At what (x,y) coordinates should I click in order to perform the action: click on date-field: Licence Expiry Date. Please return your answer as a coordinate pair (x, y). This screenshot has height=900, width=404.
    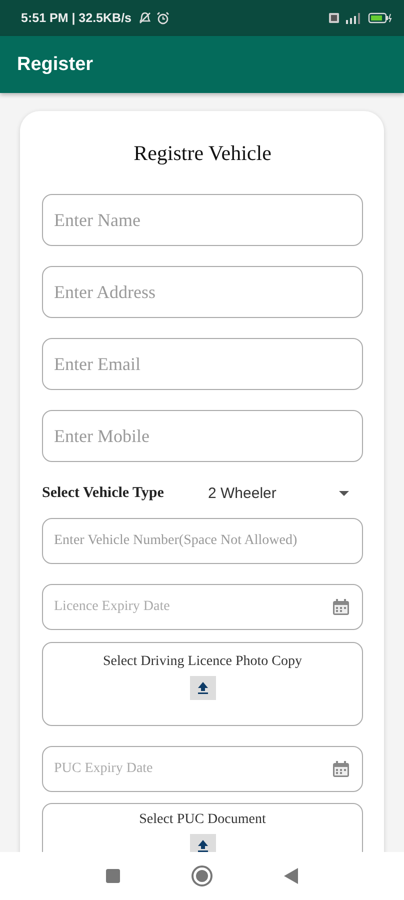
    Looking at the image, I should click on (202, 607).